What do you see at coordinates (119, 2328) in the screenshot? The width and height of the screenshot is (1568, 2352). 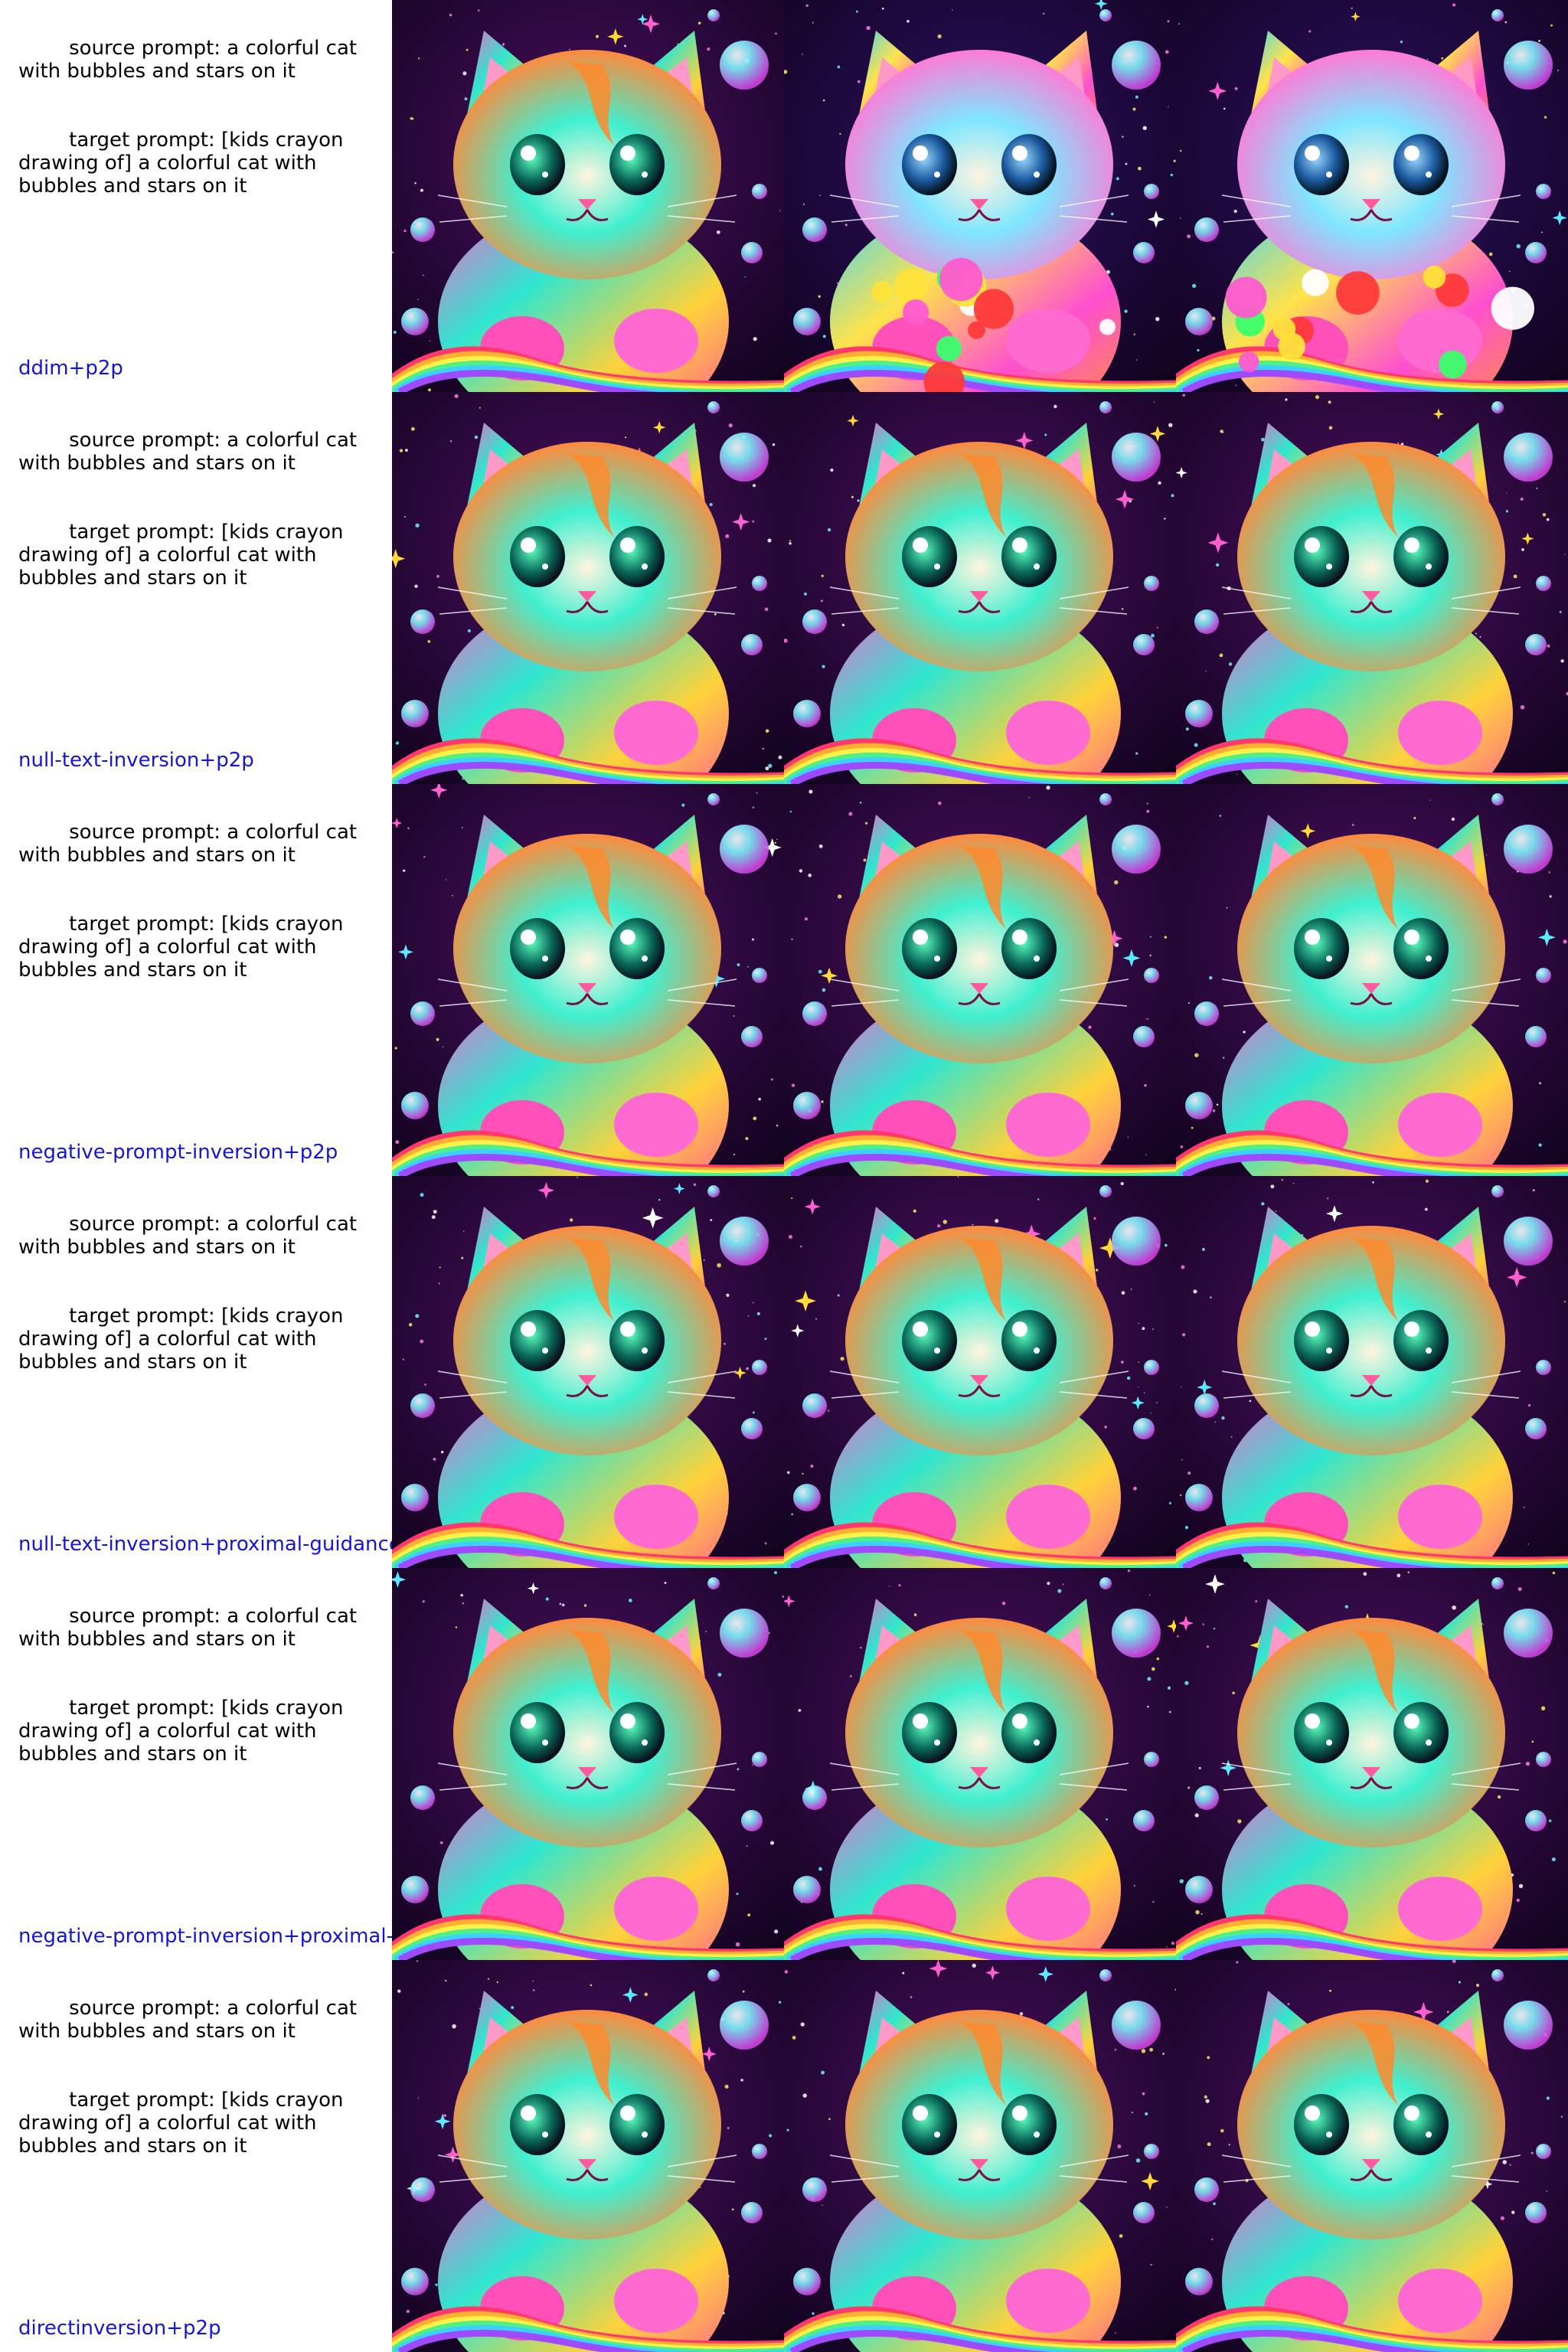 I see `method-name: directinversion+p2p` at bounding box center [119, 2328].